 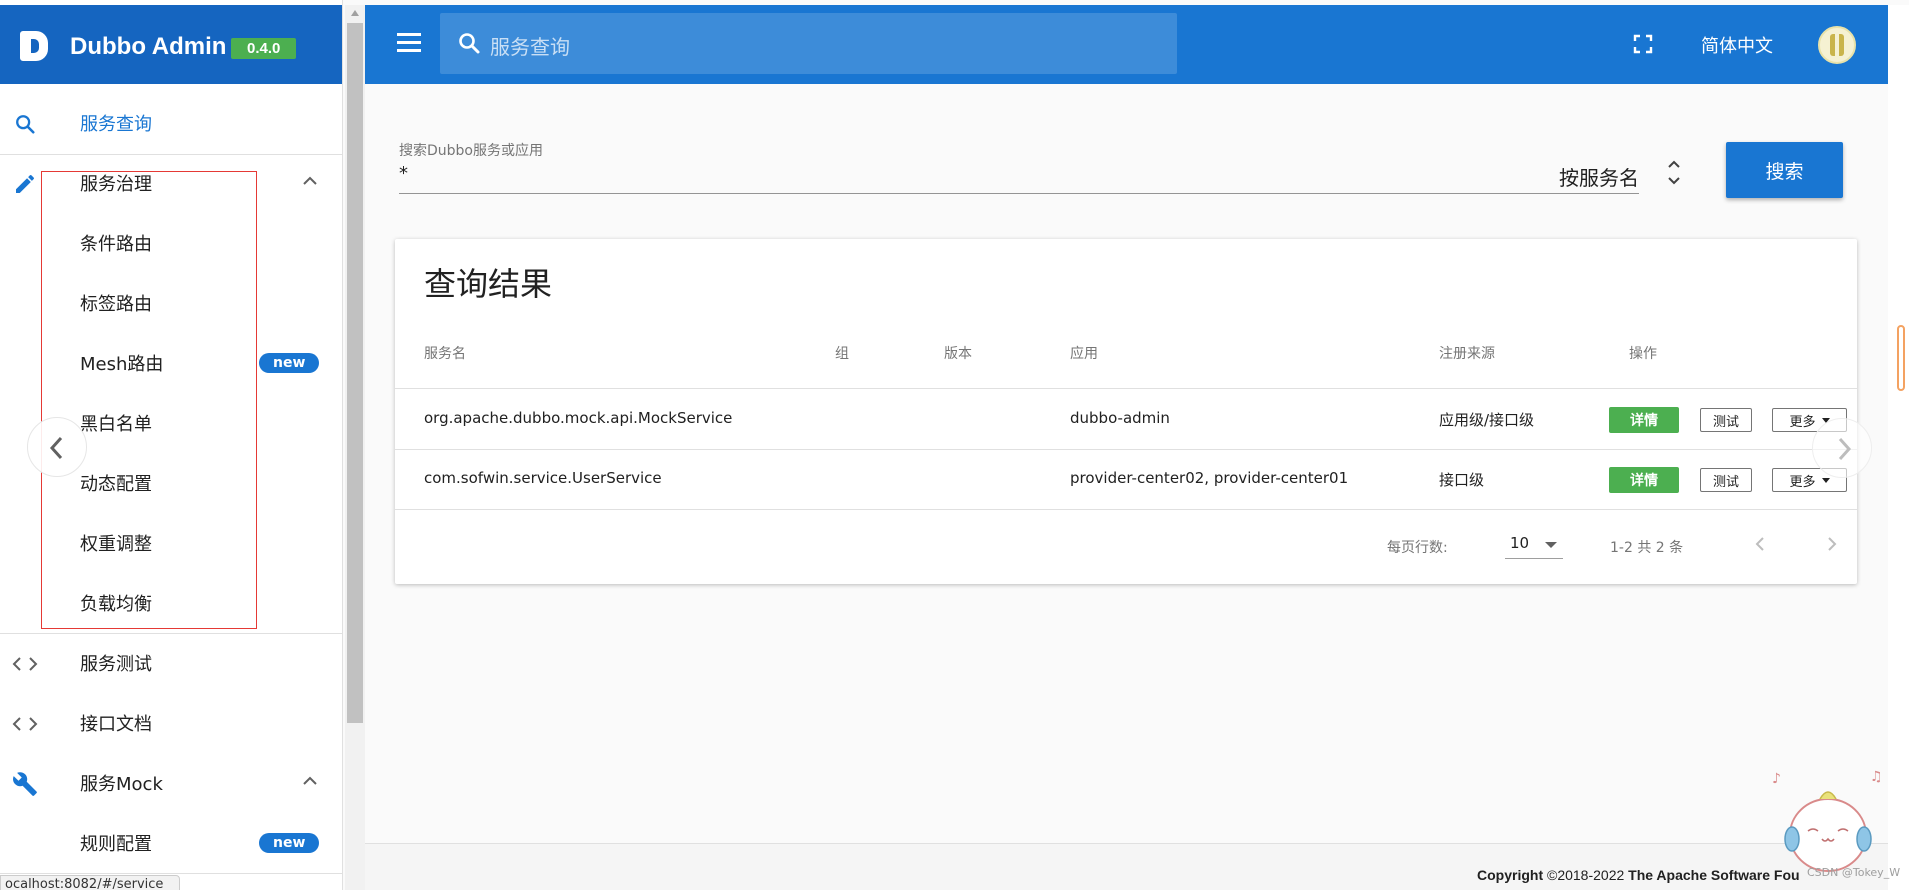 What do you see at coordinates (1462, 480) in the screenshot?
I see `cell-registry-source: 接口级` at bounding box center [1462, 480].